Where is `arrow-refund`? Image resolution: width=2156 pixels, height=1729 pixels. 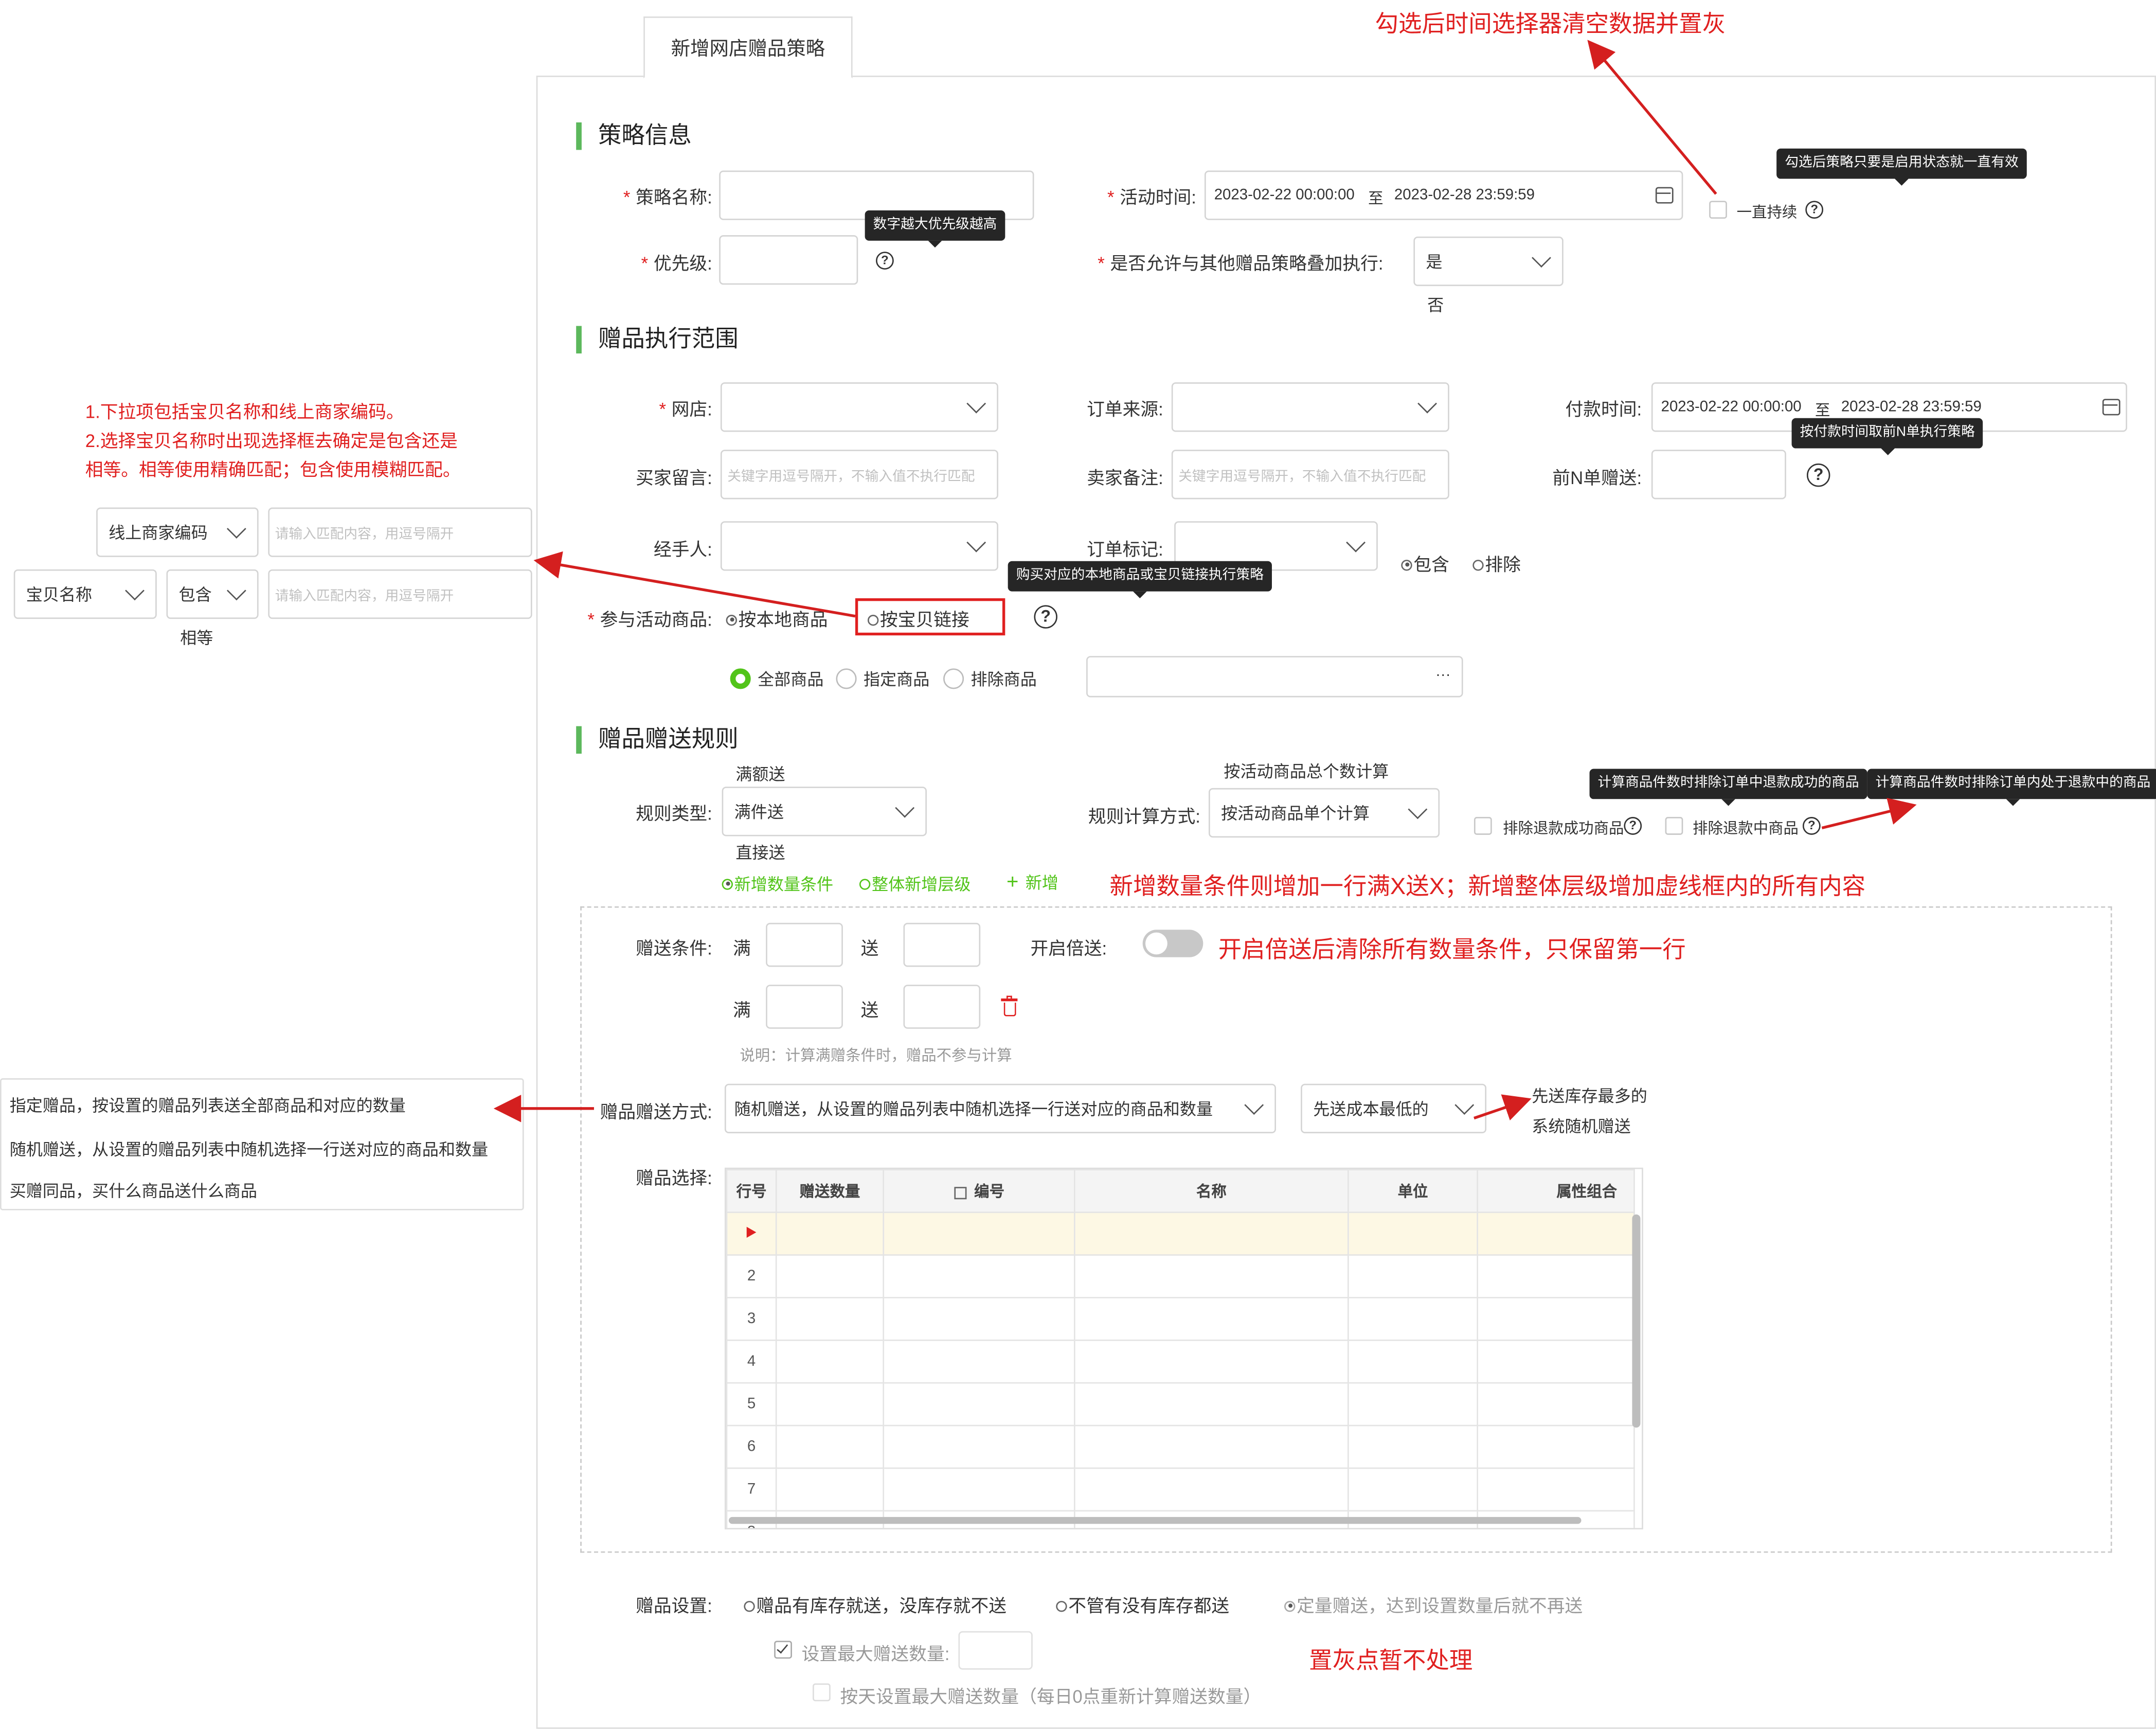
arrow-refund is located at coordinates (1869, 813).